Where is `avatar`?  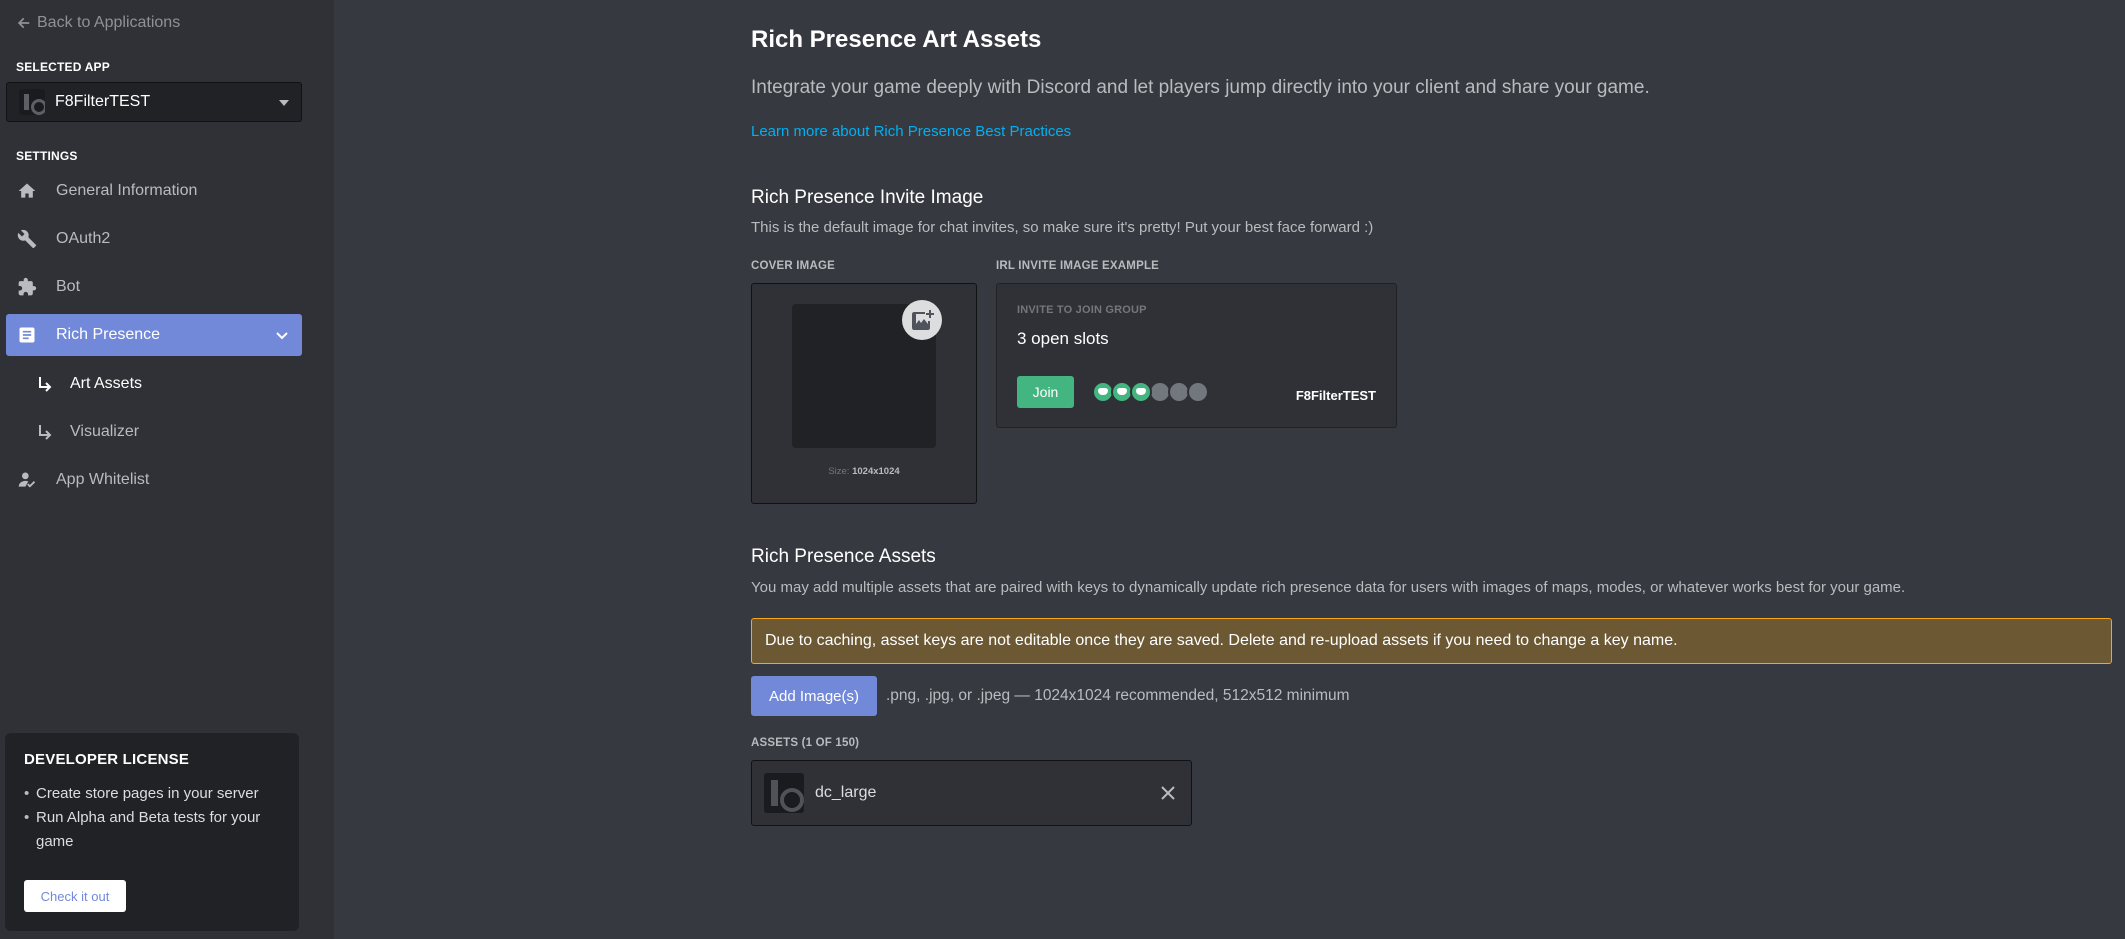 avatar is located at coordinates (1141, 392).